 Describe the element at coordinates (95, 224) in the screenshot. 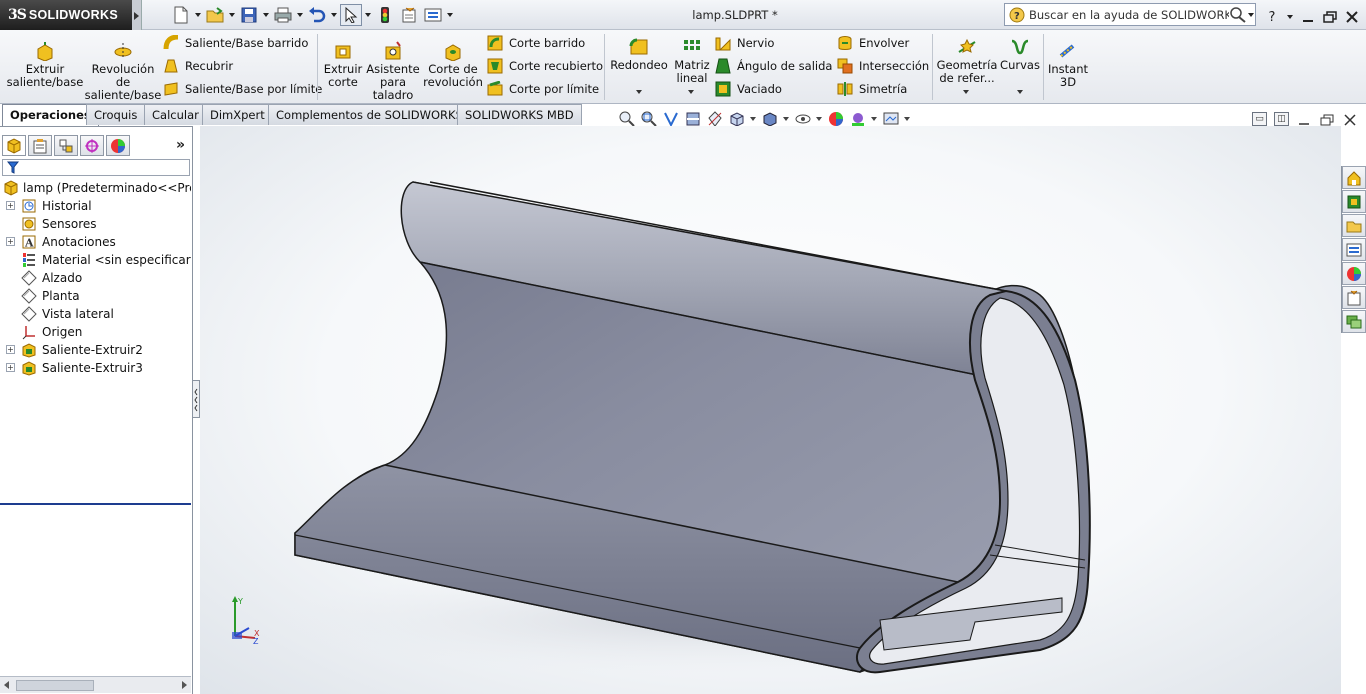

I see `tree-item-sensors: Sensores` at that location.